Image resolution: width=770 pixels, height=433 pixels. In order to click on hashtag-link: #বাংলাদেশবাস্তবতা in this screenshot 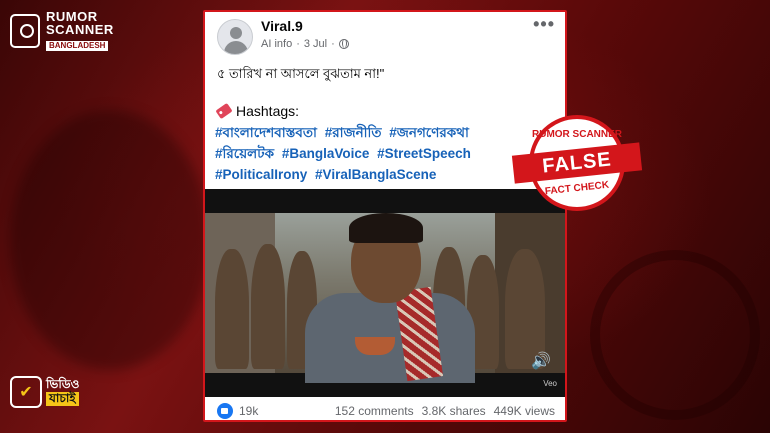, I will do `click(266, 132)`.